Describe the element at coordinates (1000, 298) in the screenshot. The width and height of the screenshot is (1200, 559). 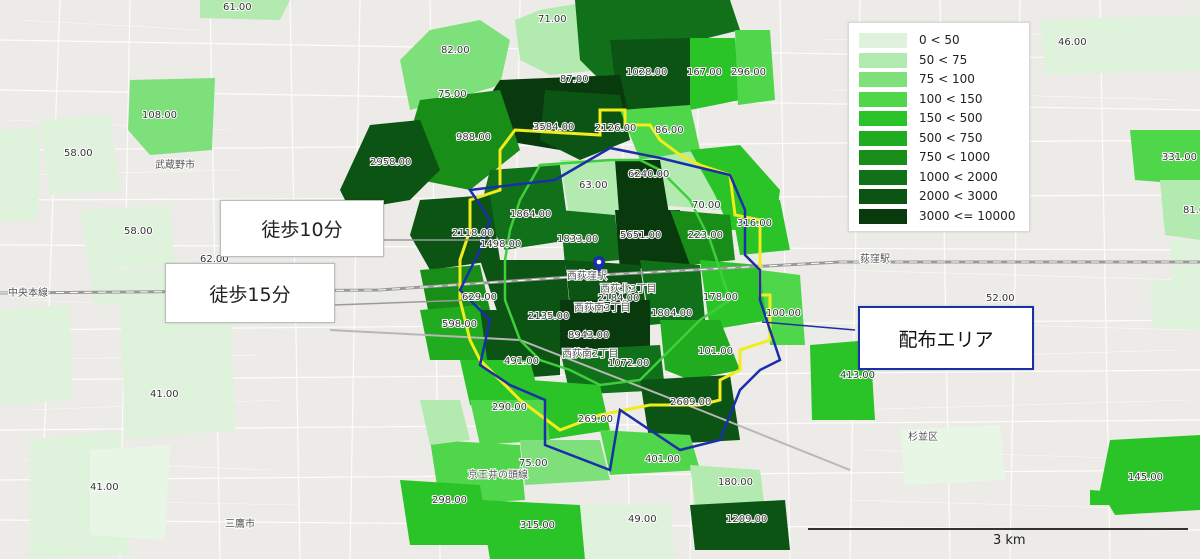
I see `district-value-label: 52.00` at that location.